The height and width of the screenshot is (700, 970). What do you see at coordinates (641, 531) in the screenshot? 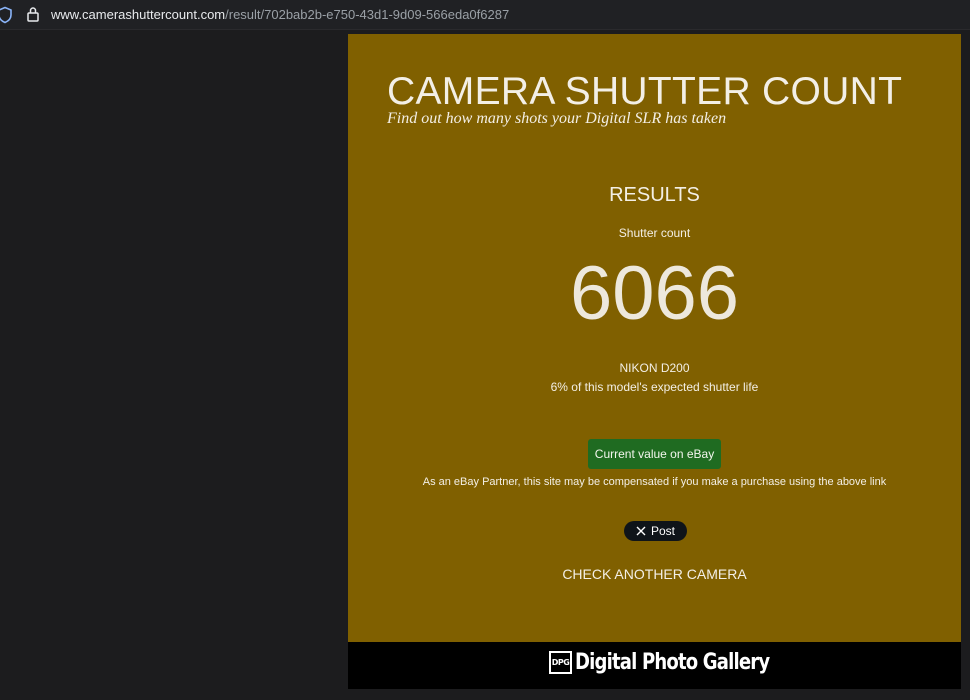
I see `x-logo-icon` at bounding box center [641, 531].